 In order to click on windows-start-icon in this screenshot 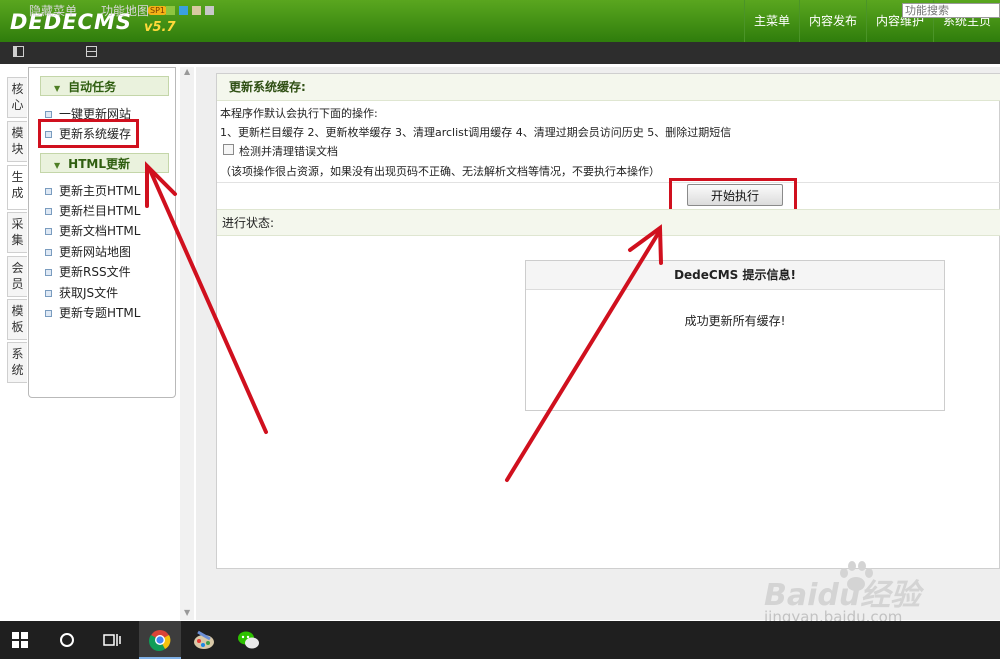, I will do `click(20, 640)`.